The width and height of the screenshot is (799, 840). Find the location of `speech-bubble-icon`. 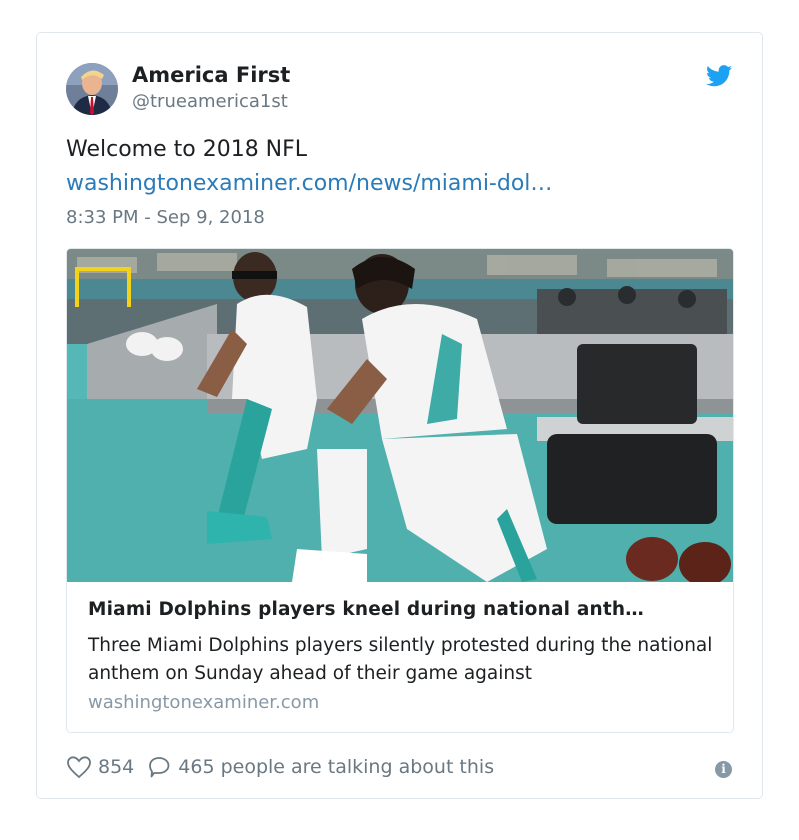

speech-bubble-icon is located at coordinates (159, 767).